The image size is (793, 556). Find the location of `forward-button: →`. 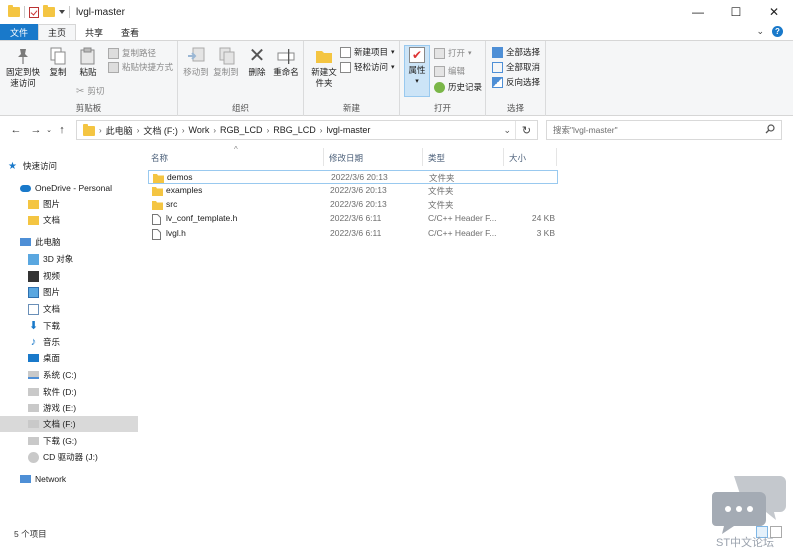

forward-button: → is located at coordinates (36, 130).